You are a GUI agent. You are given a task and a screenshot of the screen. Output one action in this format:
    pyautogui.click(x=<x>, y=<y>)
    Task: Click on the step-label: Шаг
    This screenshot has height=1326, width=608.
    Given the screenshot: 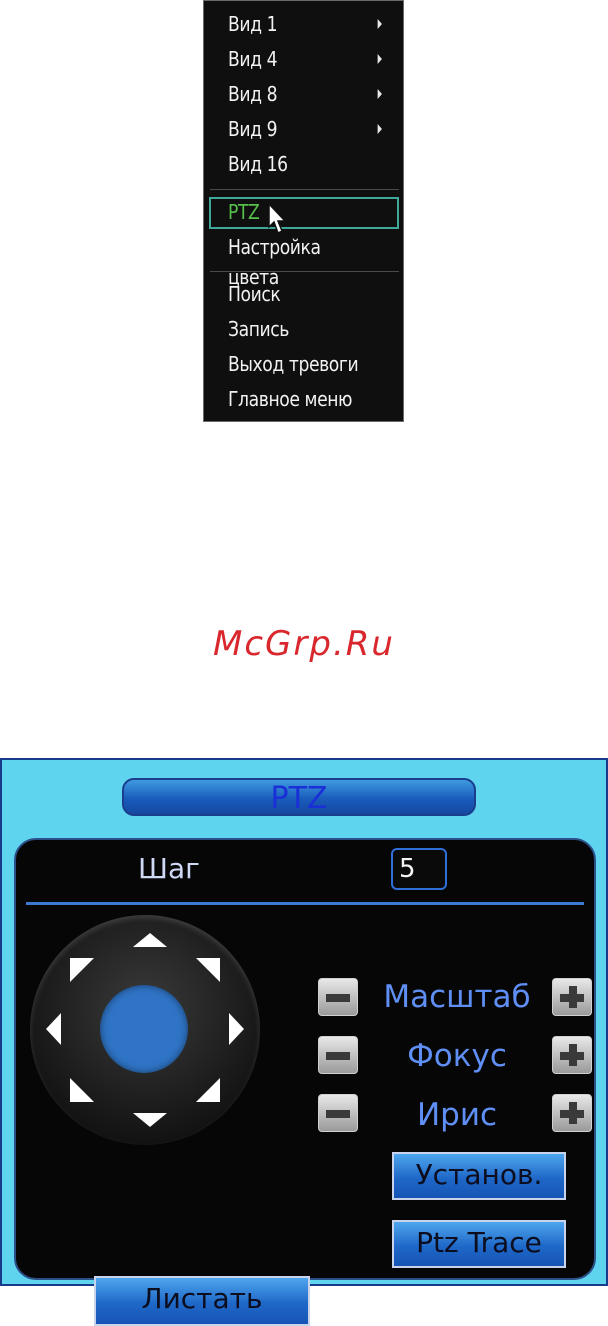 What is the action you would take?
    pyautogui.click(x=169, y=868)
    